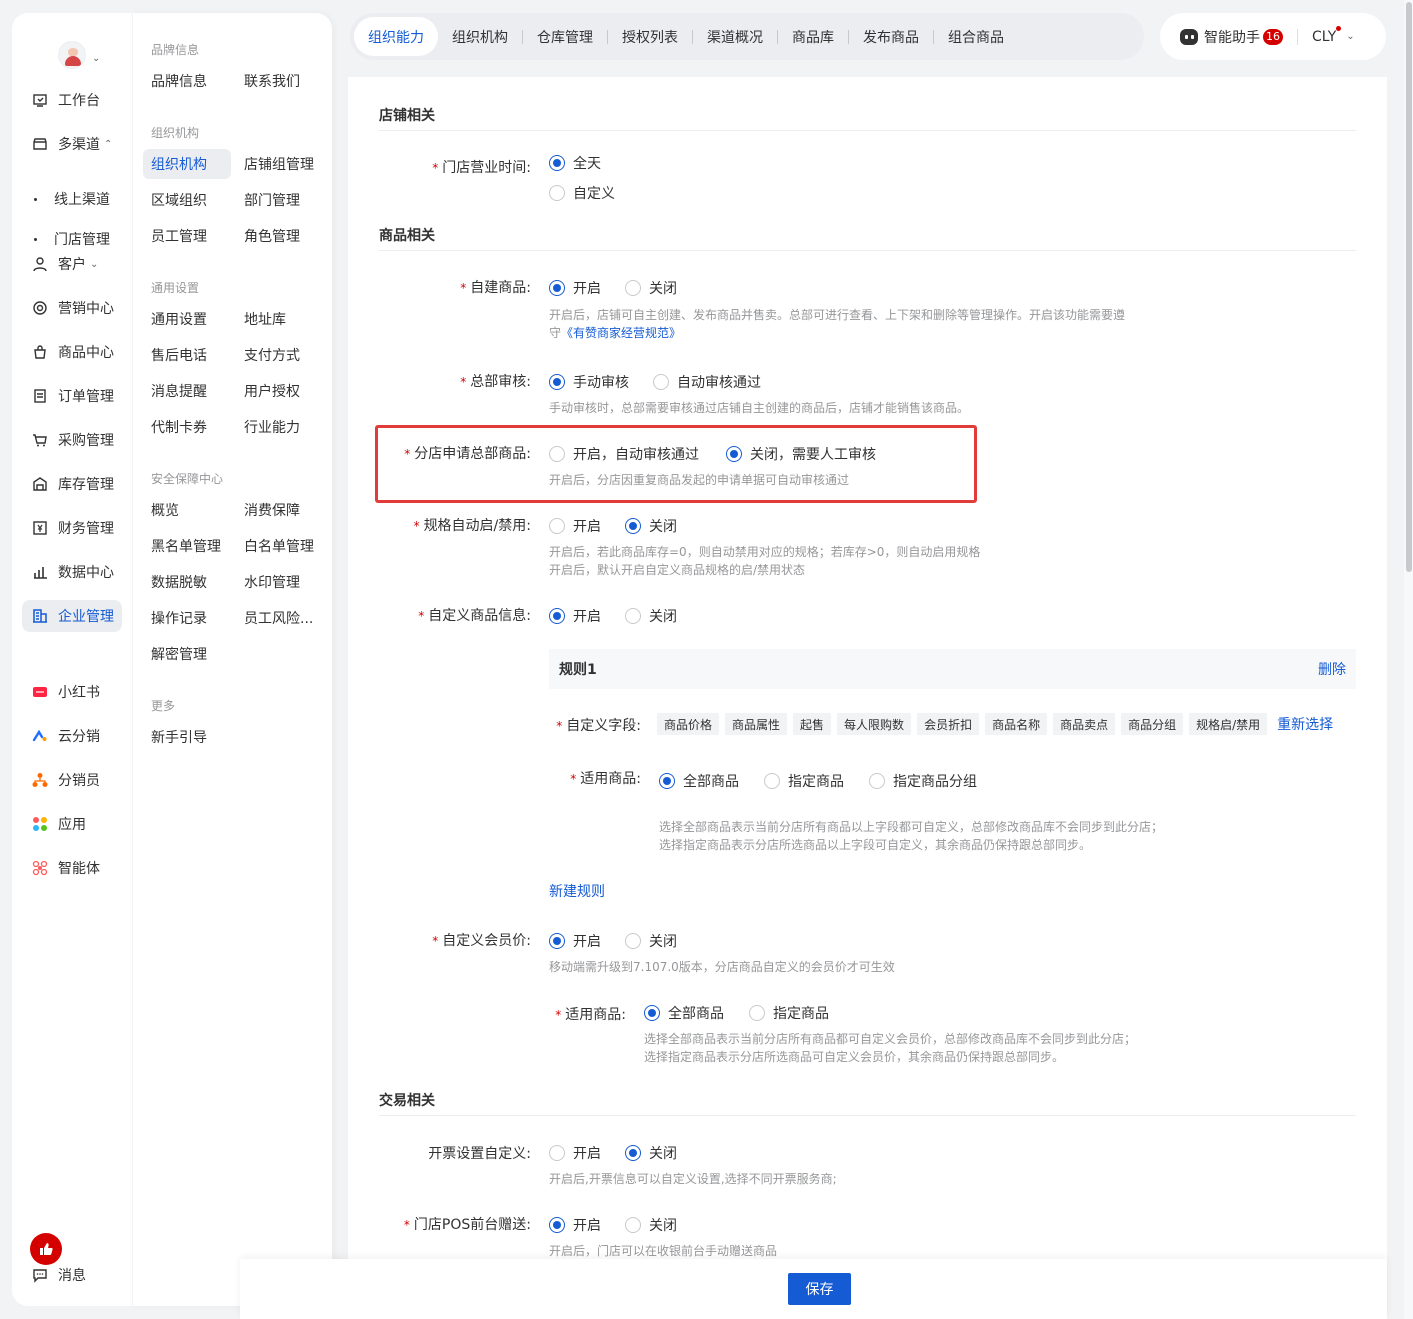 This screenshot has height=1319, width=1413. I want to click on nav-item-whitelist: 白名单管理, so click(279, 546).